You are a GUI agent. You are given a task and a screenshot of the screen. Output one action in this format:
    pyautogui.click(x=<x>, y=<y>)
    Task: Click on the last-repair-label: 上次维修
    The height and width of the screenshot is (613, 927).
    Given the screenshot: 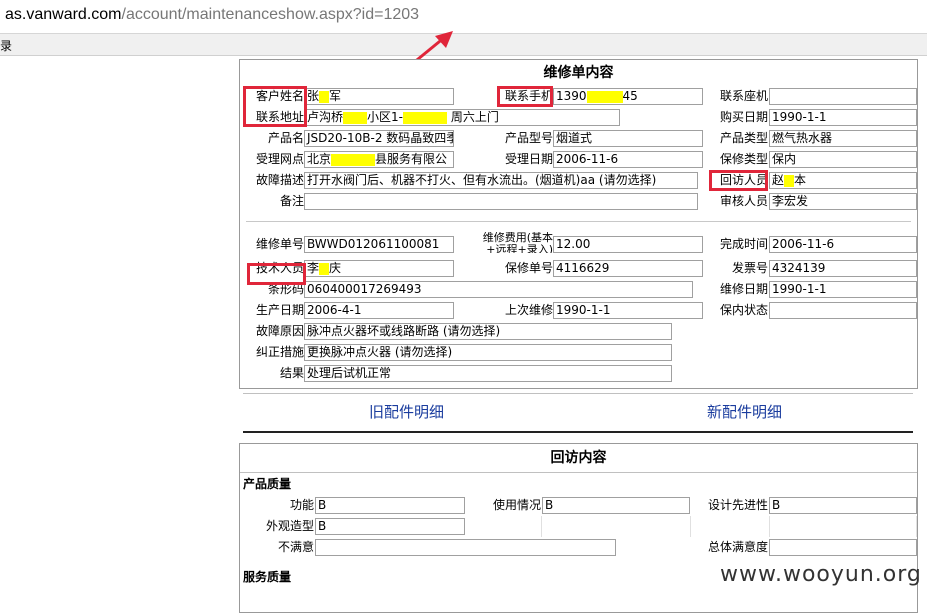 What is the action you would take?
    pyautogui.click(x=528, y=310)
    